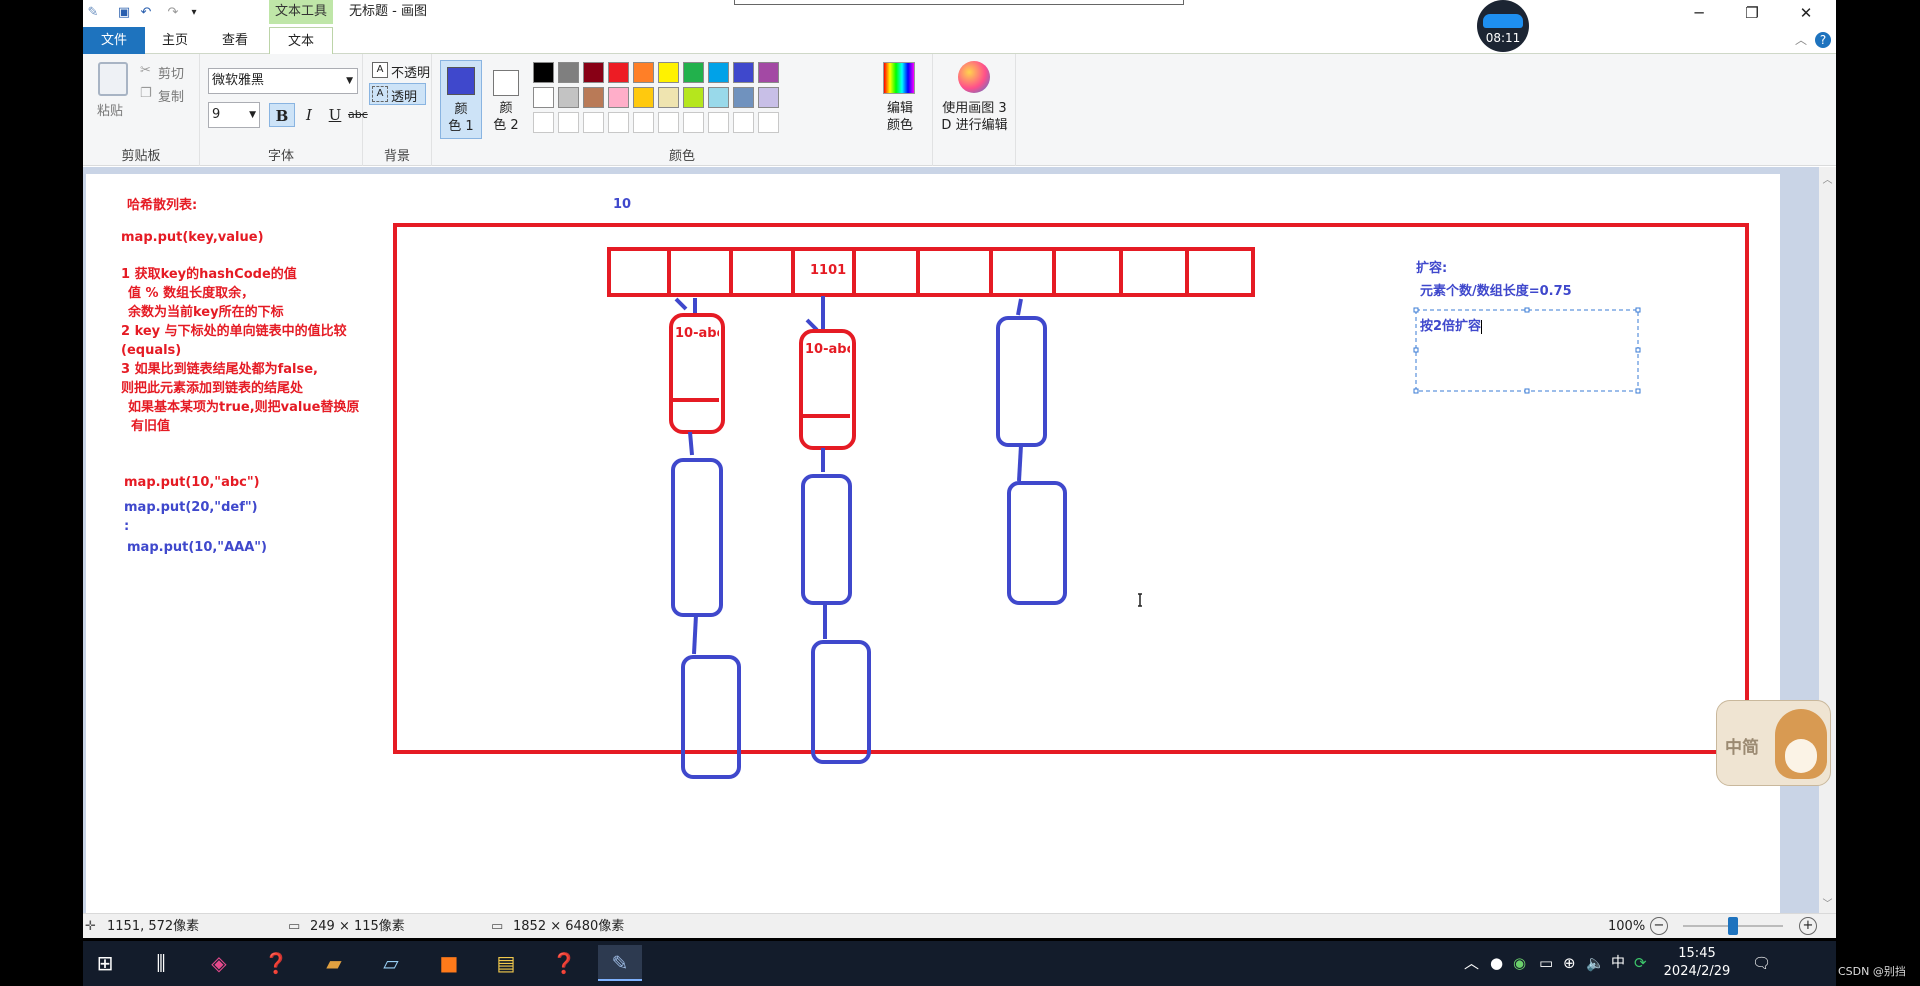 The width and height of the screenshot is (1920, 986). I want to click on scroll-up-icon: ︿, so click(1827, 178).